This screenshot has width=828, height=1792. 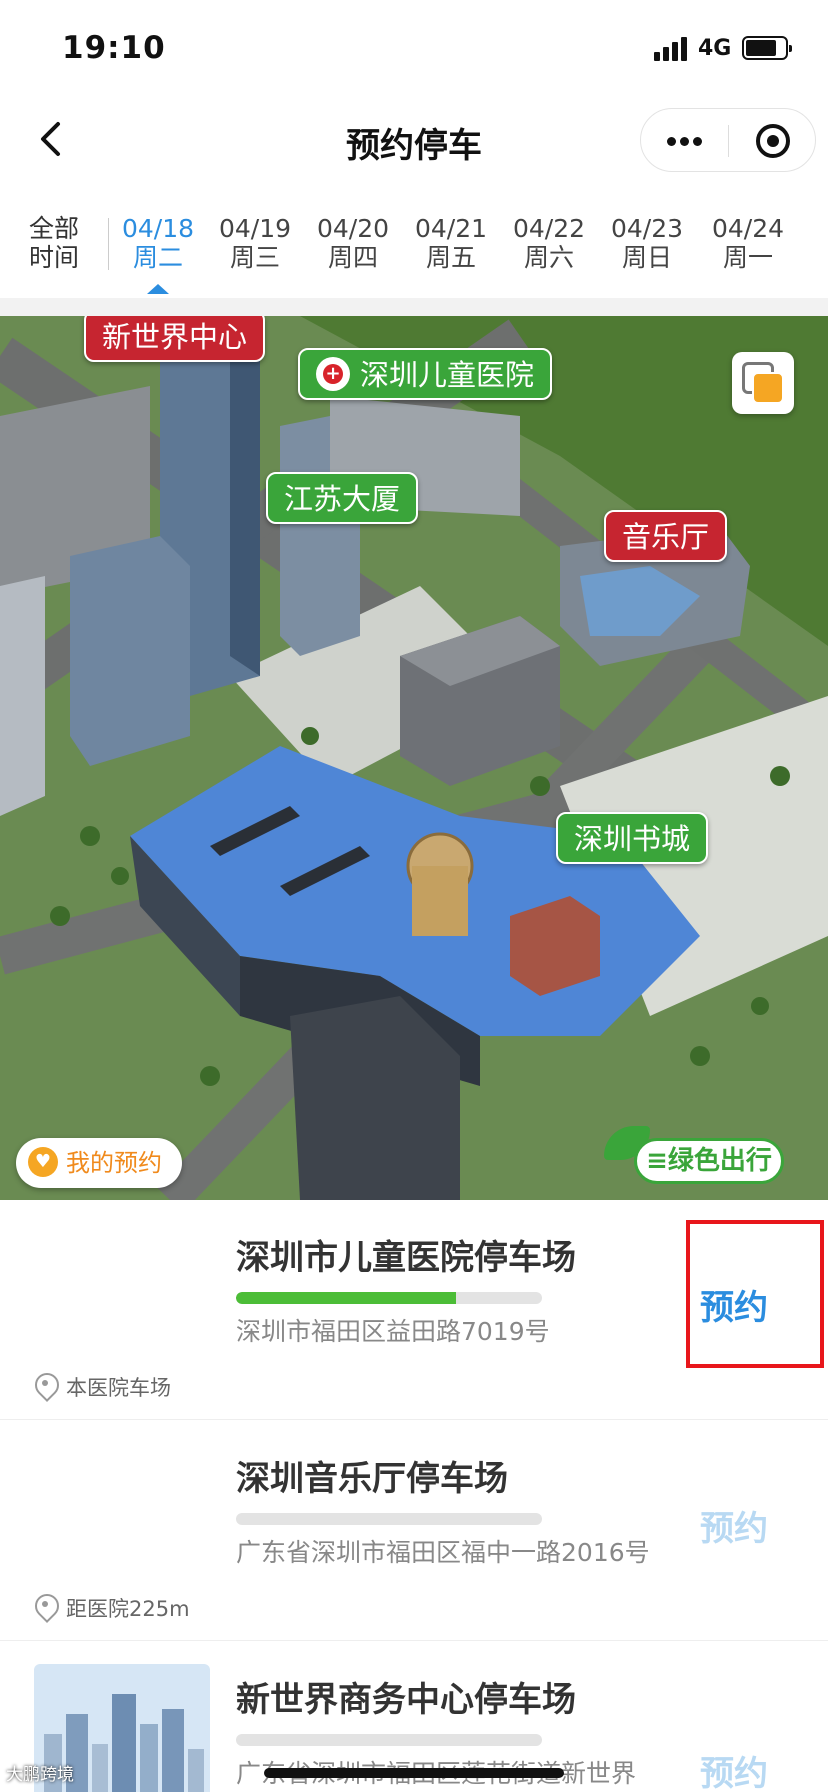 I want to click on parking-lot-location-text: 距医院225m, so click(x=128, y=1609).